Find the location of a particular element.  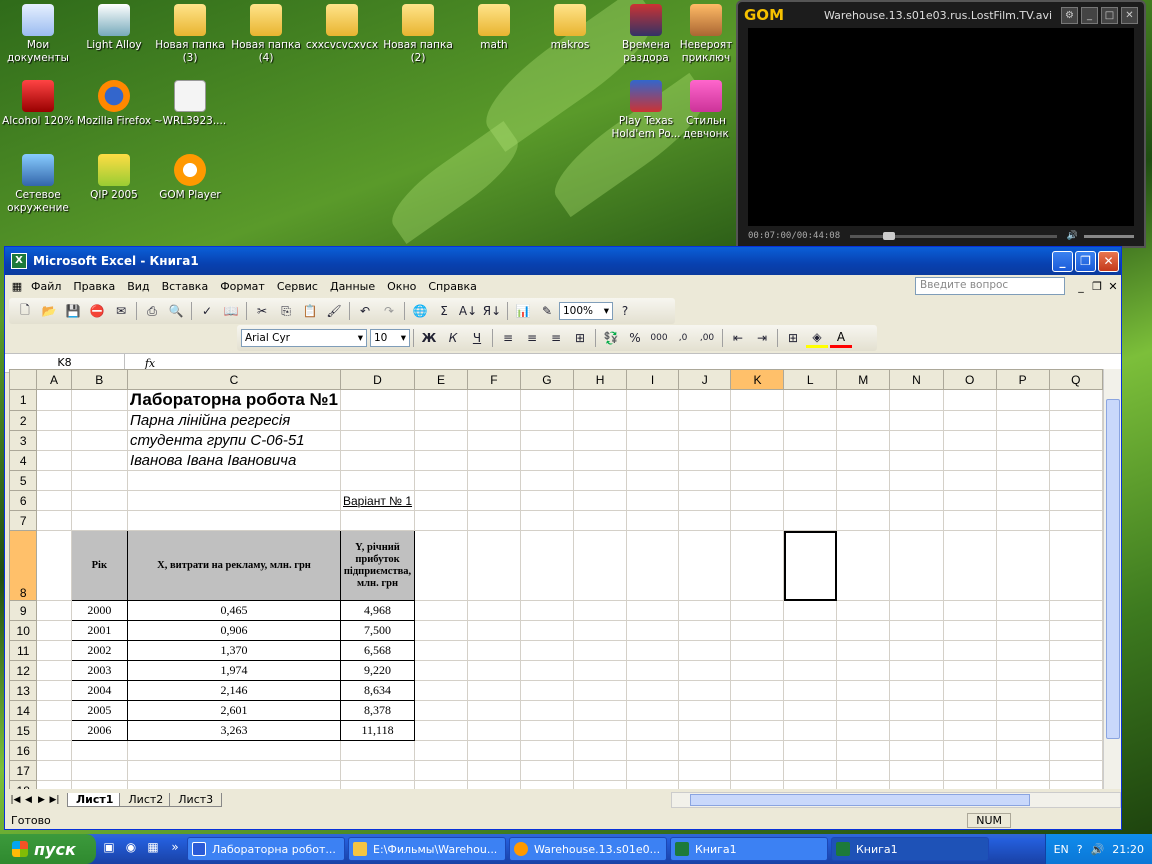

align-right-icon: ≡ is located at coordinates (556, 338).